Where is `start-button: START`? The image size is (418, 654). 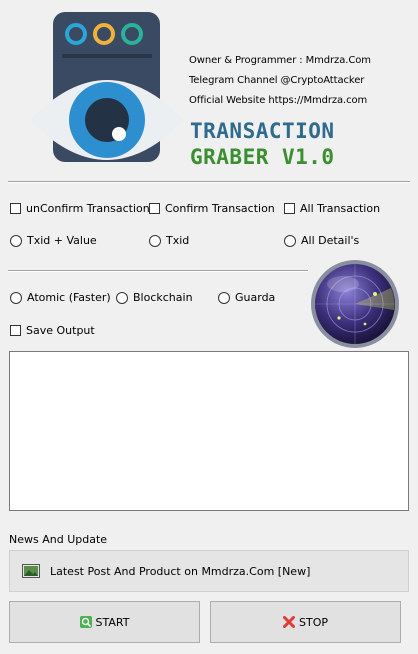 start-button: START is located at coordinates (104, 622).